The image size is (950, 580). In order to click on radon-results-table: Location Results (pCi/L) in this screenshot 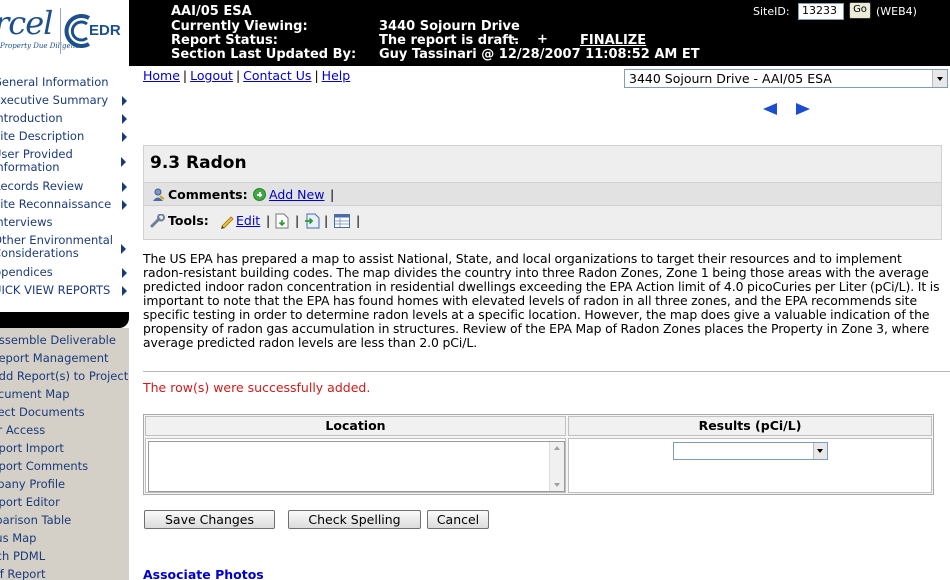, I will do `click(538, 454)`.